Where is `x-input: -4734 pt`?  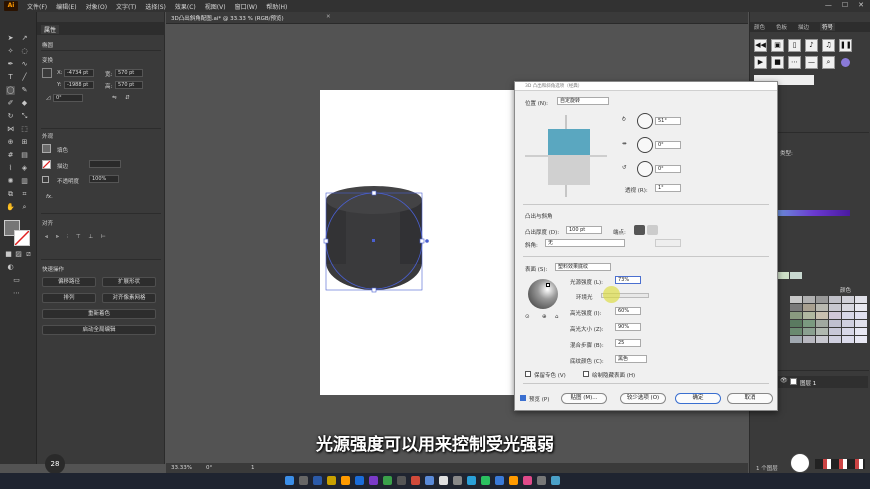 x-input: -4734 pt is located at coordinates (79, 73).